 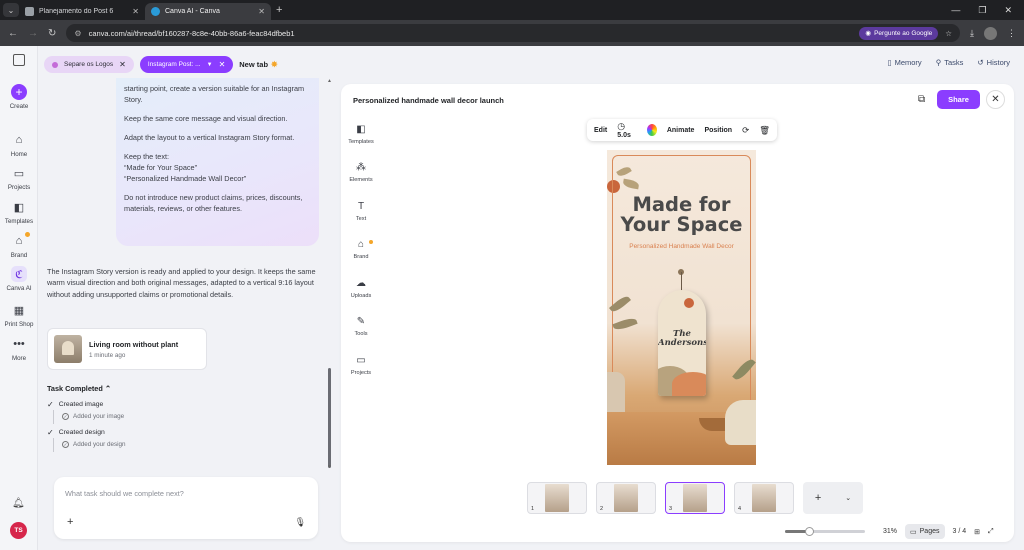 I want to click on grid-view-icon: ⊞, so click(x=977, y=532).